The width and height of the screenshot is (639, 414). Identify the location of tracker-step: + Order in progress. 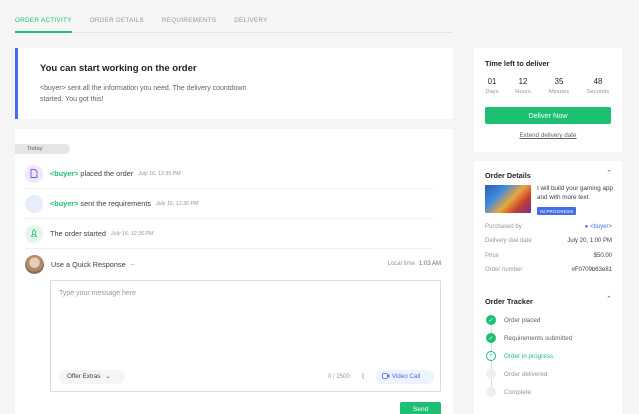
(519, 356).